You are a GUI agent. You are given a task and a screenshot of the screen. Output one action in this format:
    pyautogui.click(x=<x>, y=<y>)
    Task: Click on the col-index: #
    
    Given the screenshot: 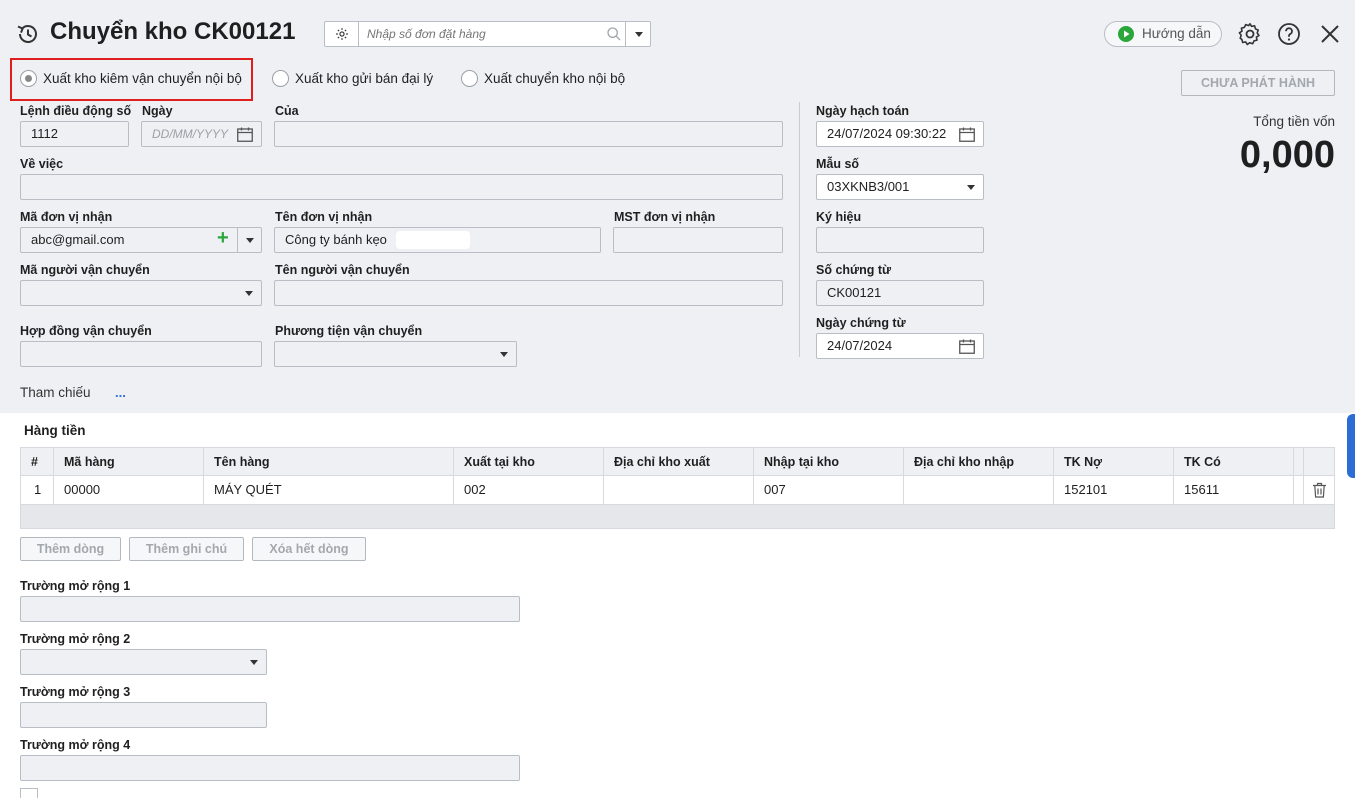 What is the action you would take?
    pyautogui.click(x=34, y=462)
    